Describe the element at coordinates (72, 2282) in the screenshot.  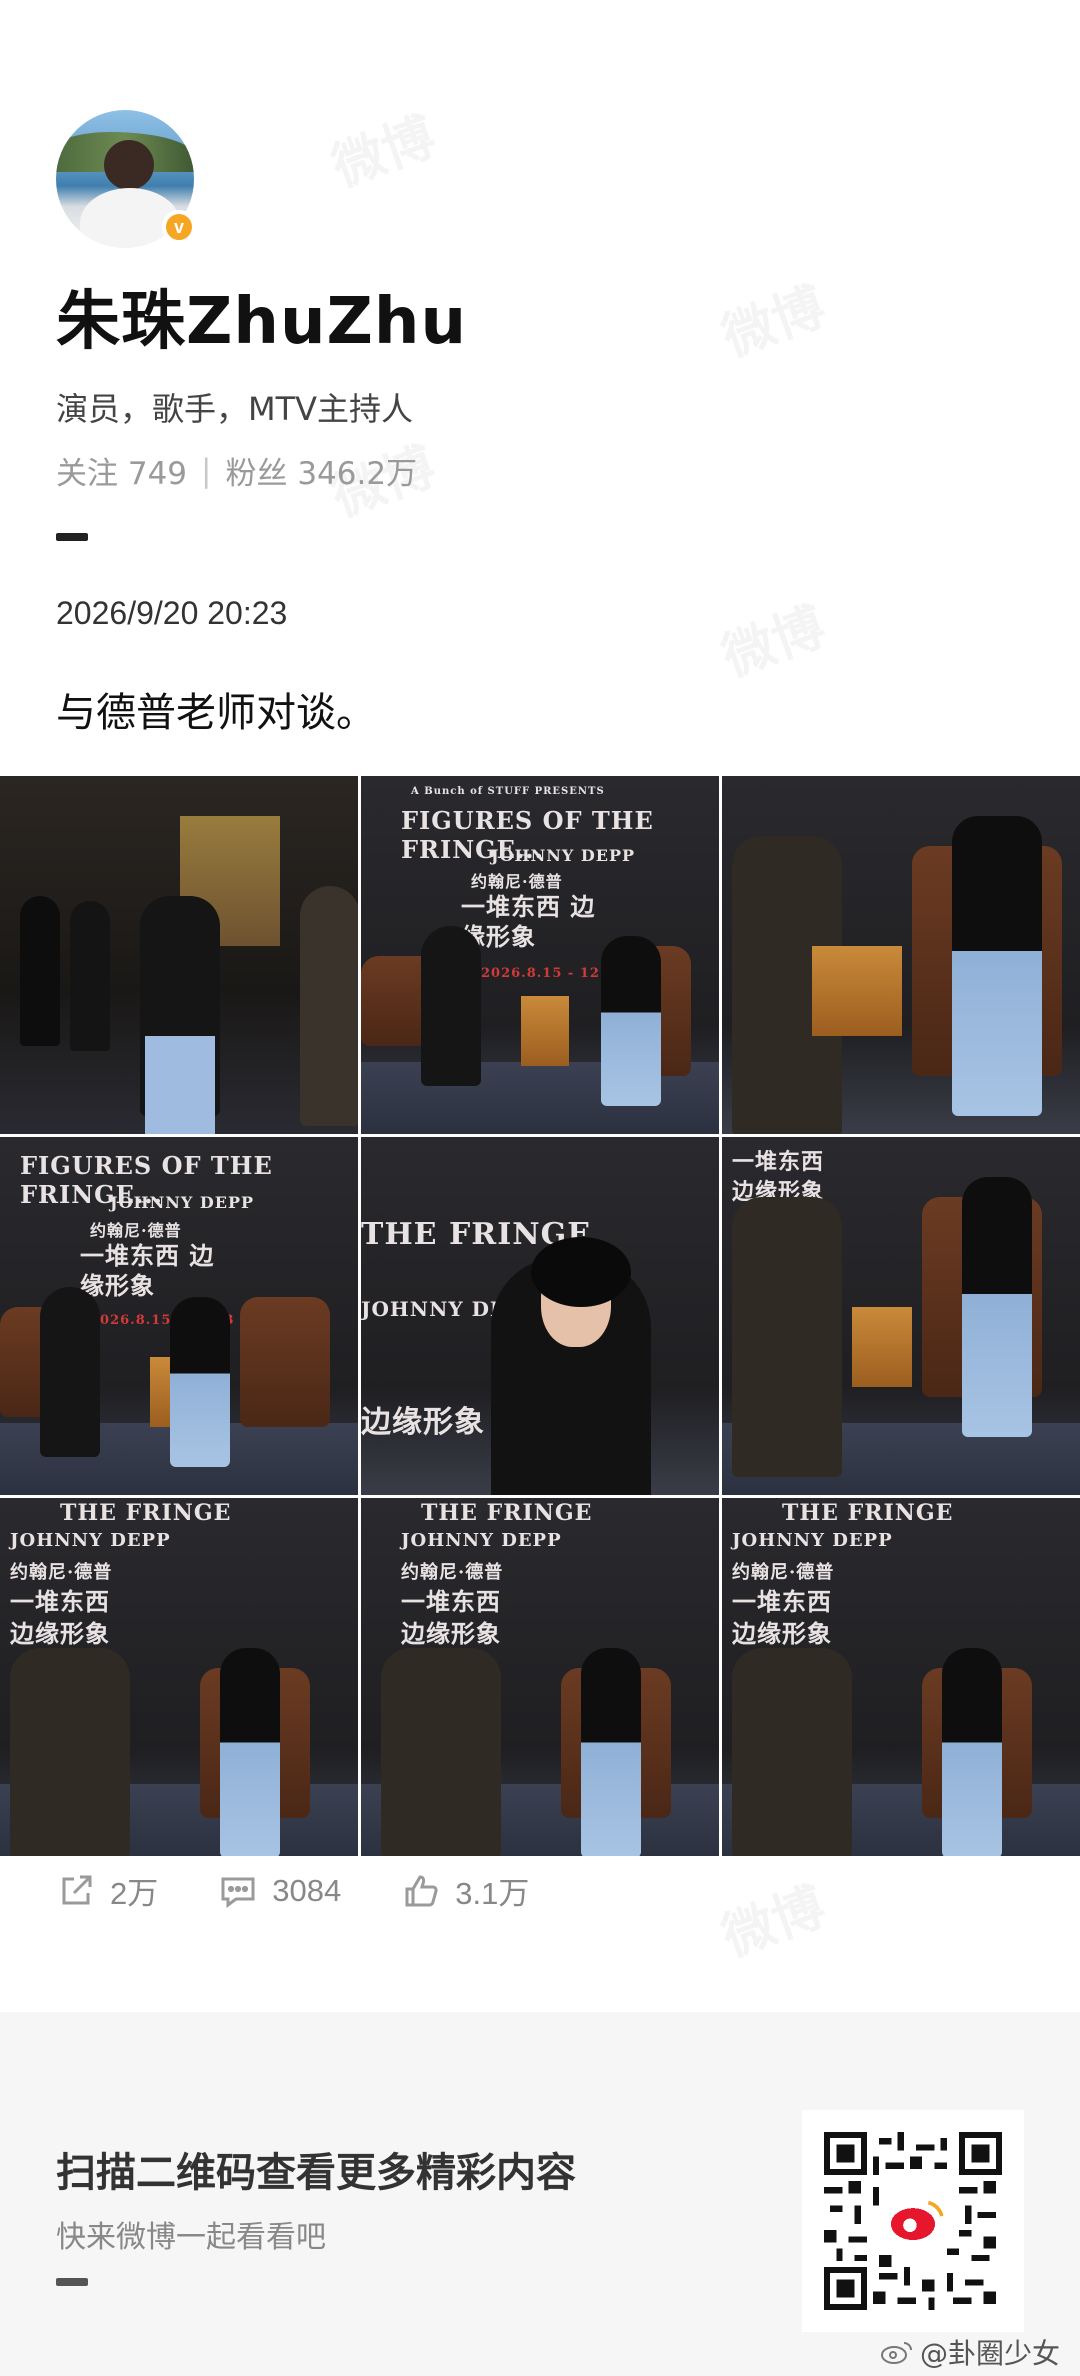
I see `footer-dash` at that location.